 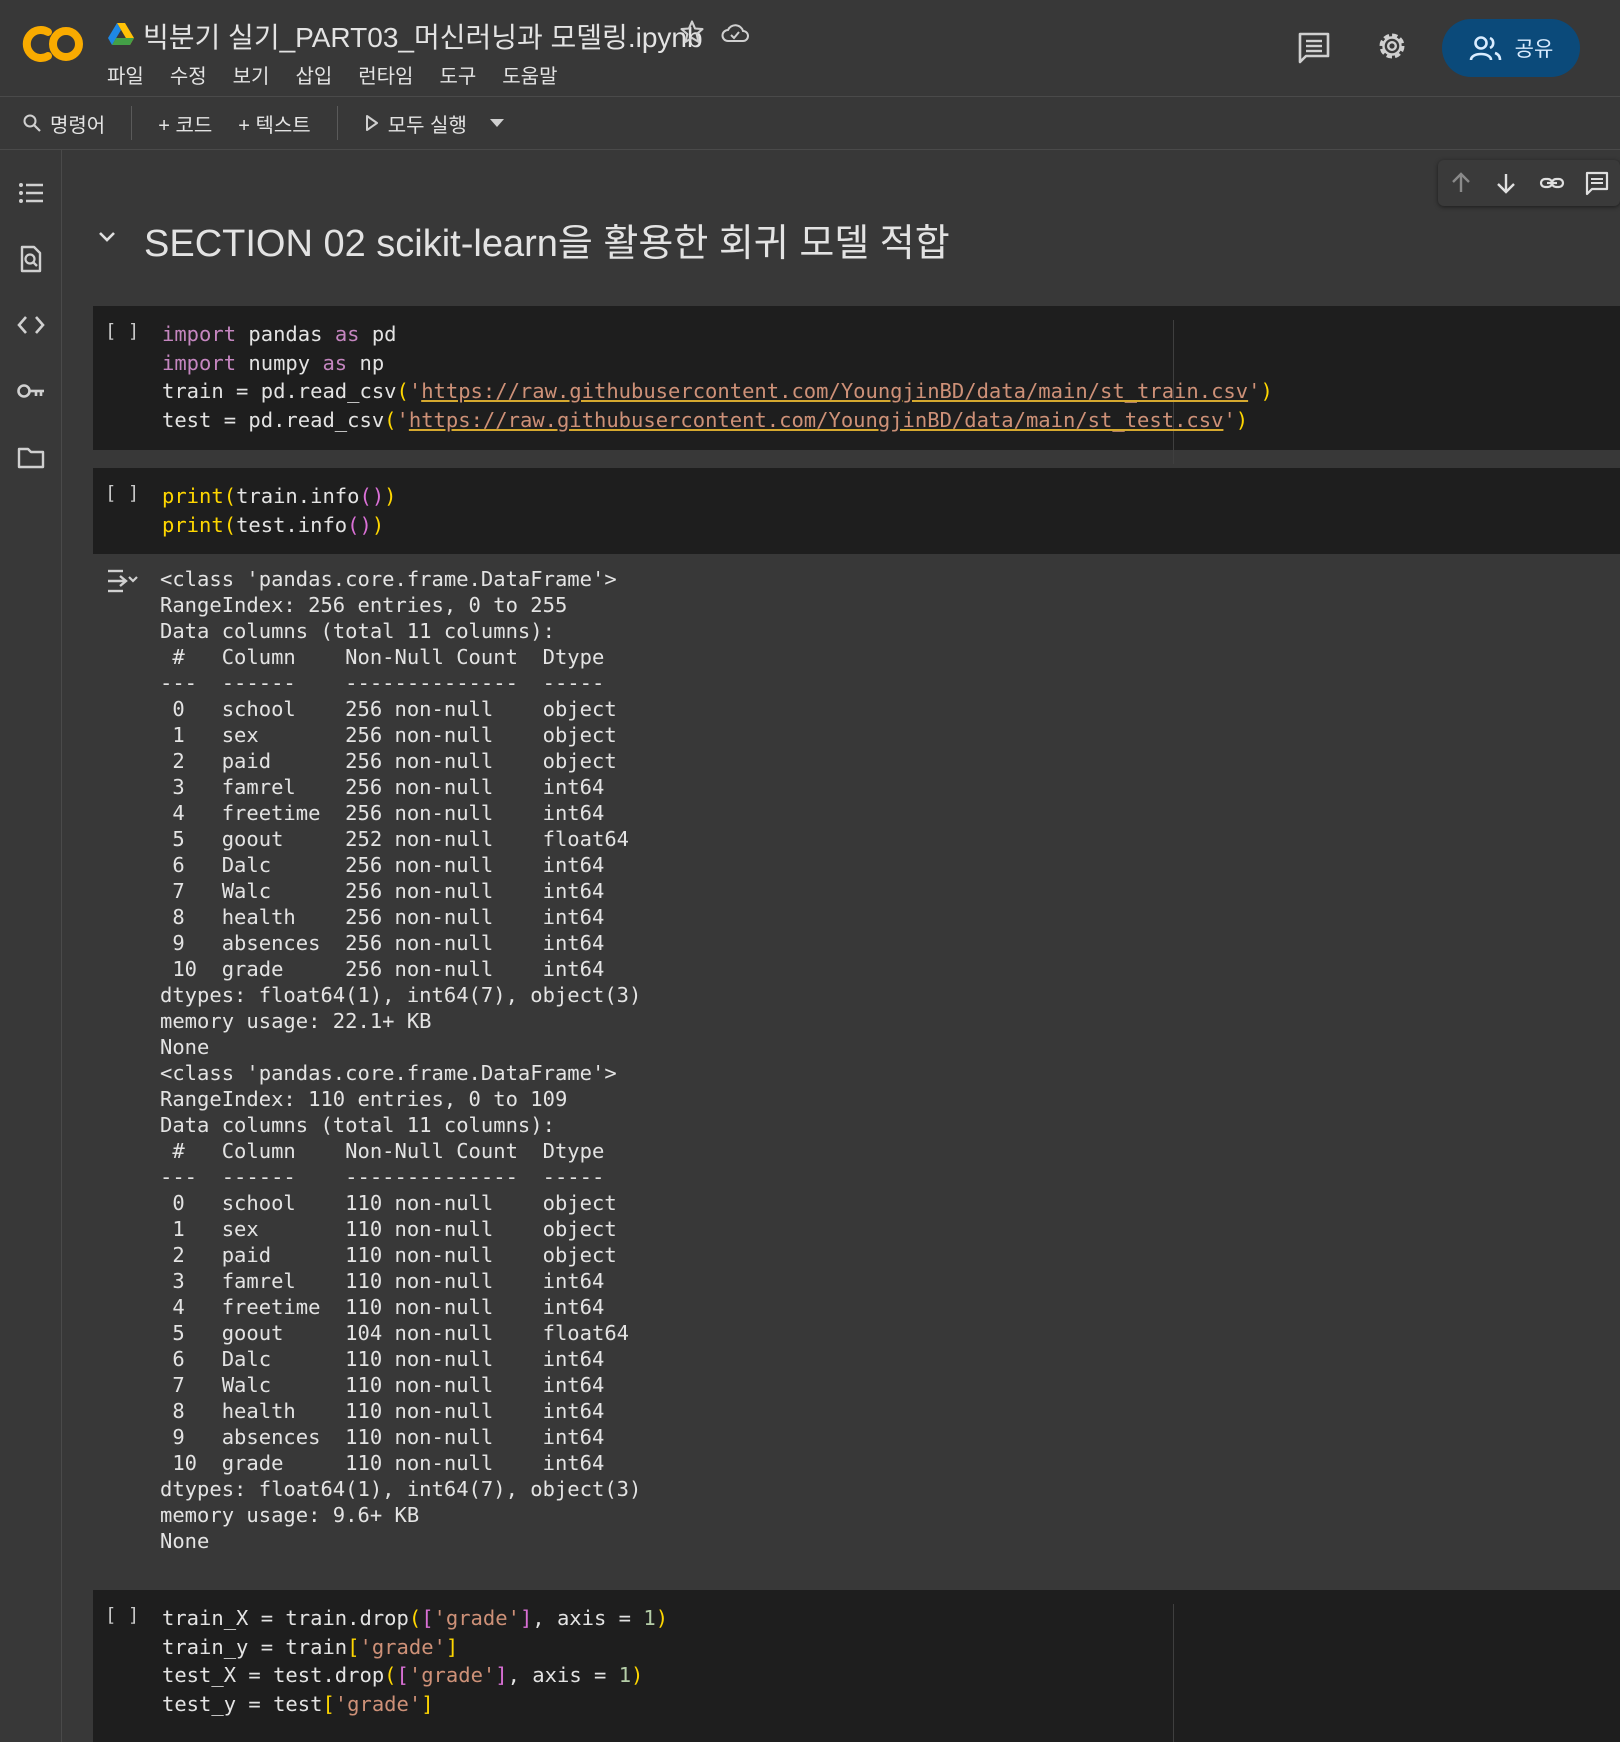 I want to click on comment-icon, so click(x=1314, y=47).